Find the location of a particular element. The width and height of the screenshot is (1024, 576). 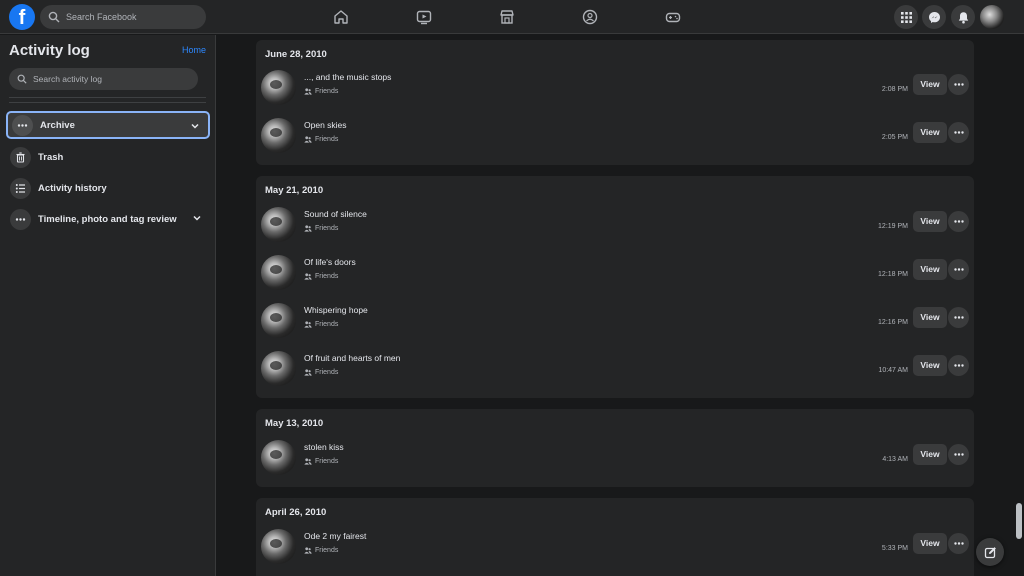

entry-title: ..., and the music stops is located at coordinates (347, 77).